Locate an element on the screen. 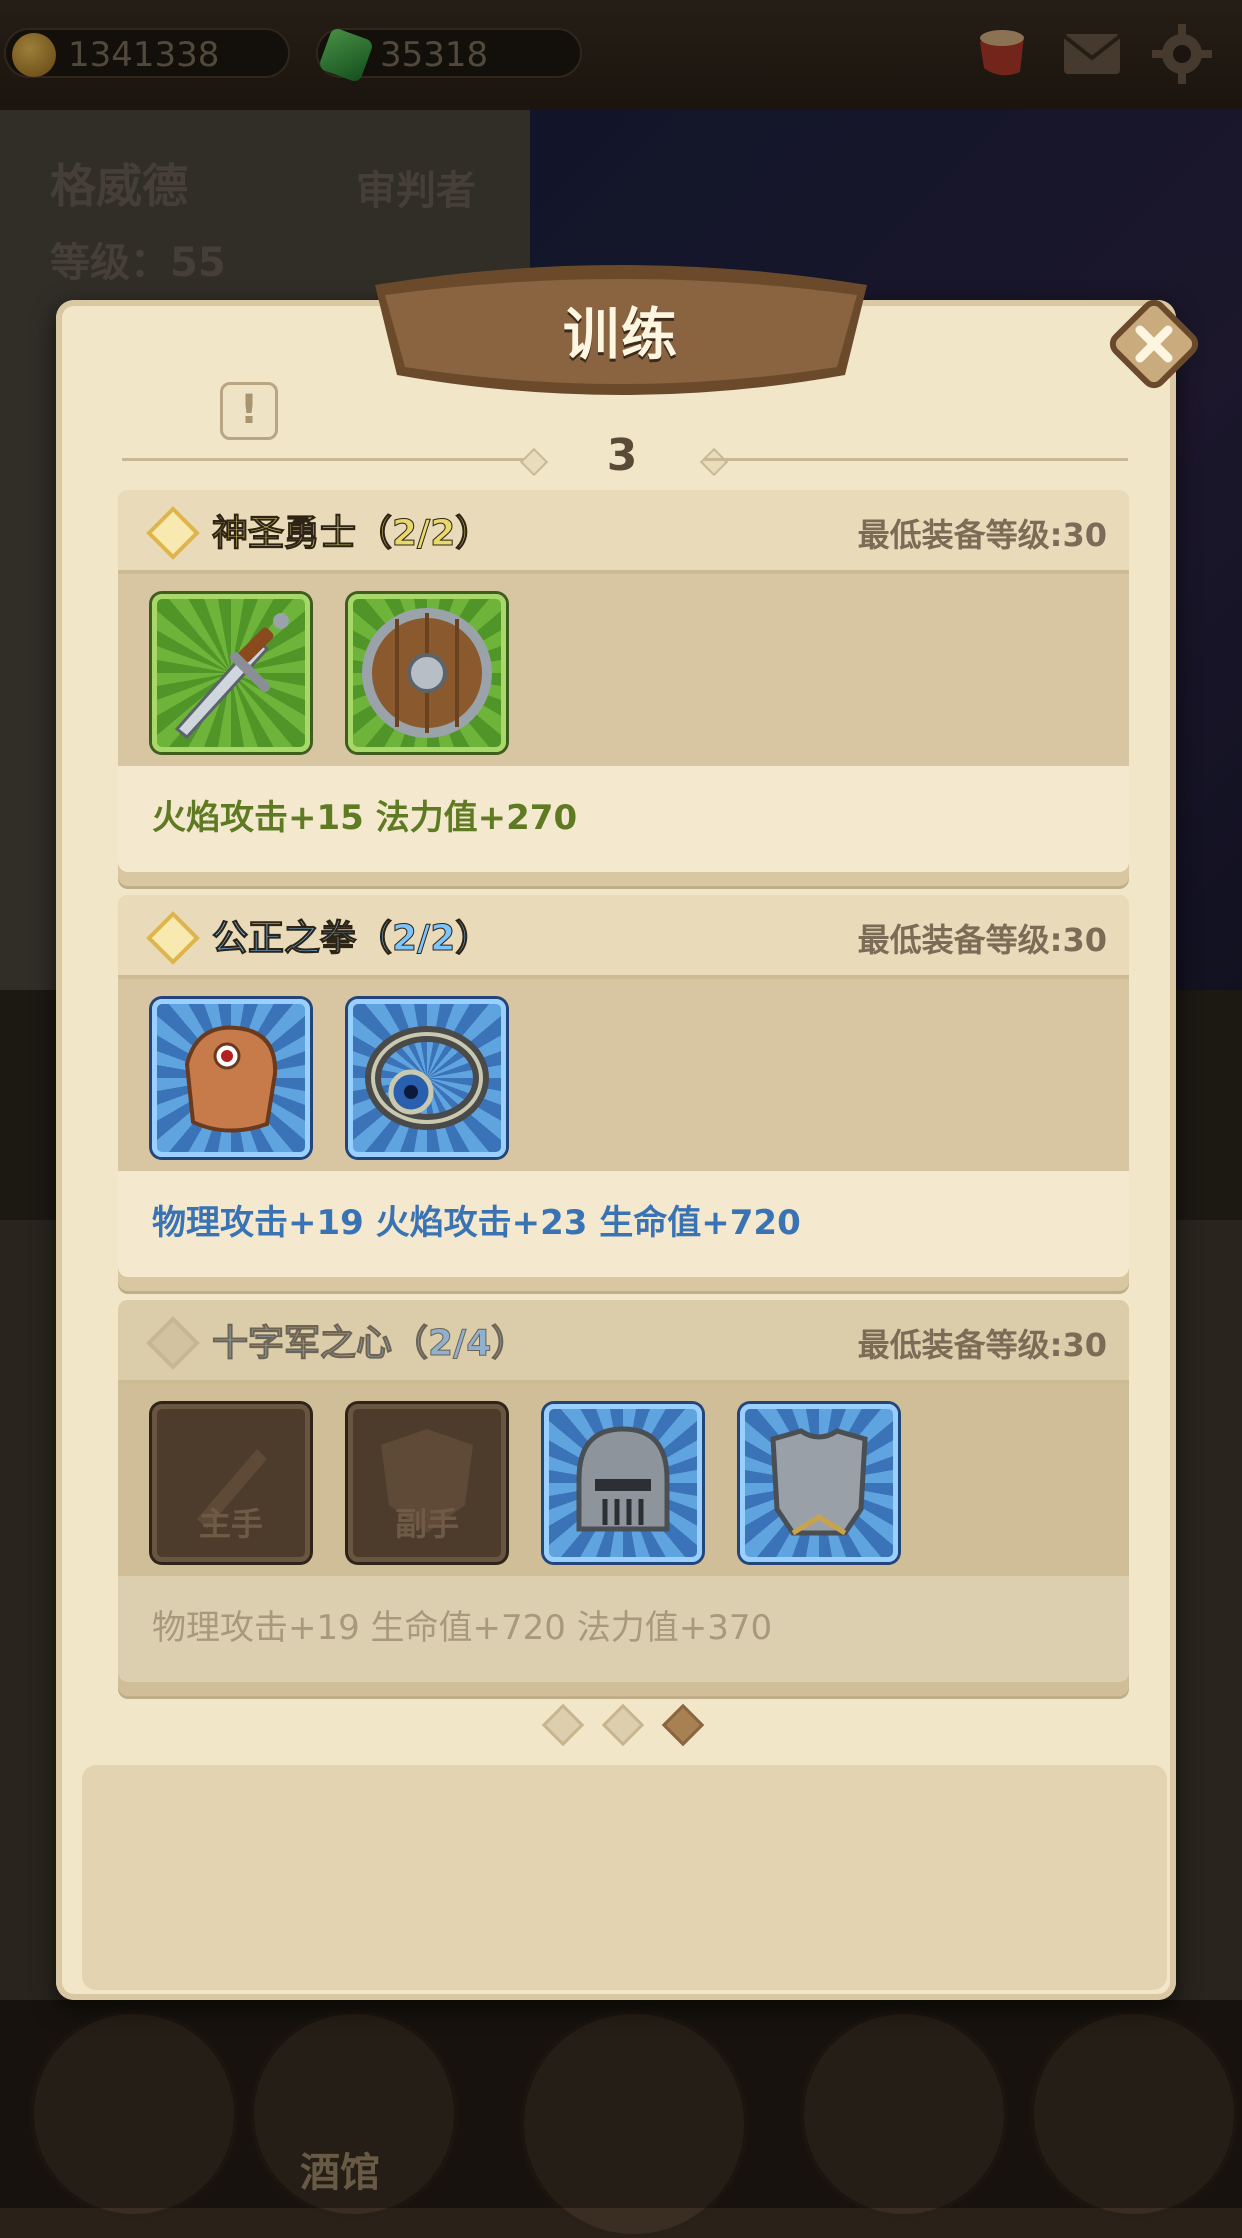 This screenshot has height=2238, width=1242. set-name: 公正之拳（2/2） is located at coordinates (351, 939).